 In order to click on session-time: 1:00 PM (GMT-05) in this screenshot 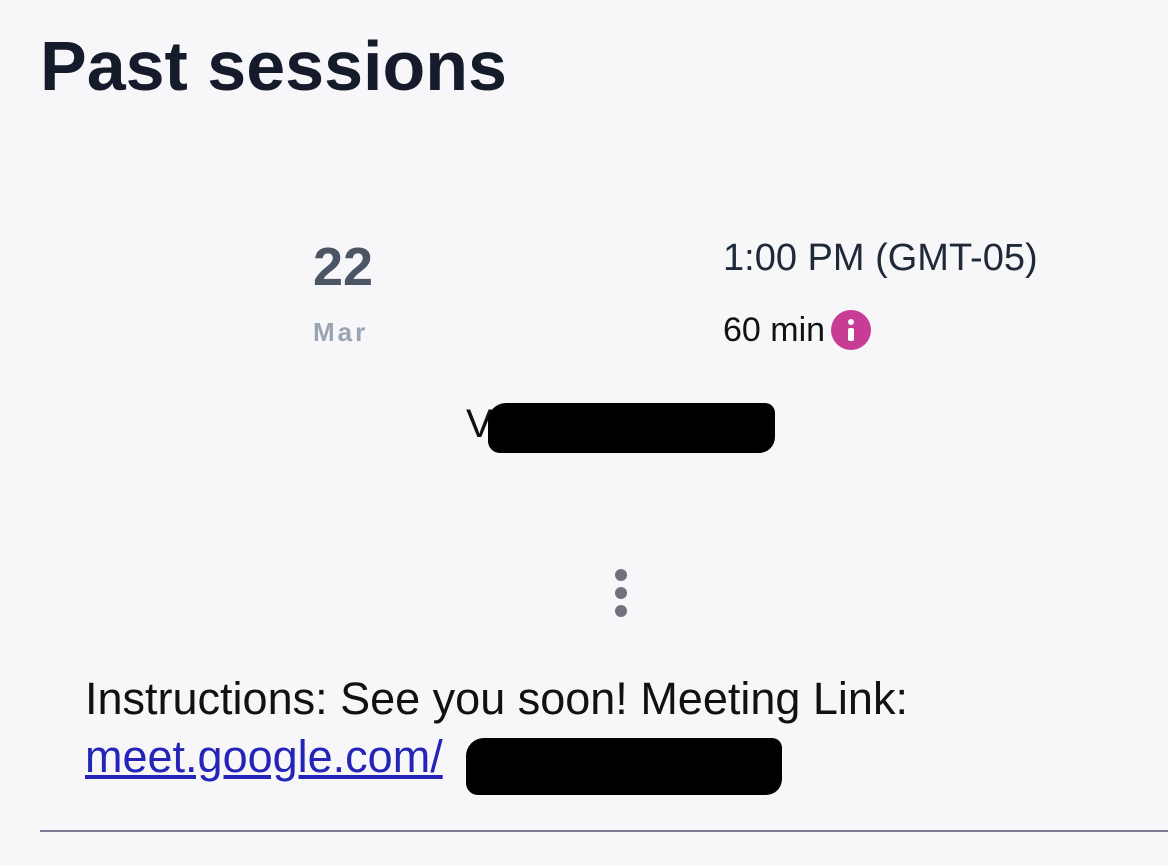, I will do `click(880, 258)`.